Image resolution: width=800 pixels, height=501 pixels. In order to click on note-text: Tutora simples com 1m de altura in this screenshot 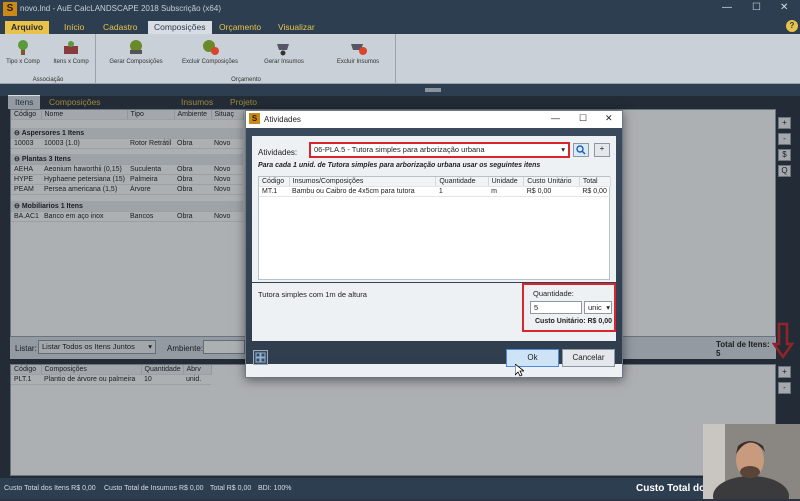, I will do `click(312, 294)`.